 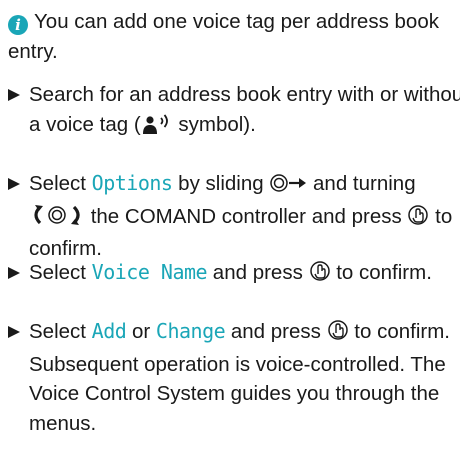 What do you see at coordinates (132, 183) in the screenshot?
I see `options-menu-term: Options` at bounding box center [132, 183].